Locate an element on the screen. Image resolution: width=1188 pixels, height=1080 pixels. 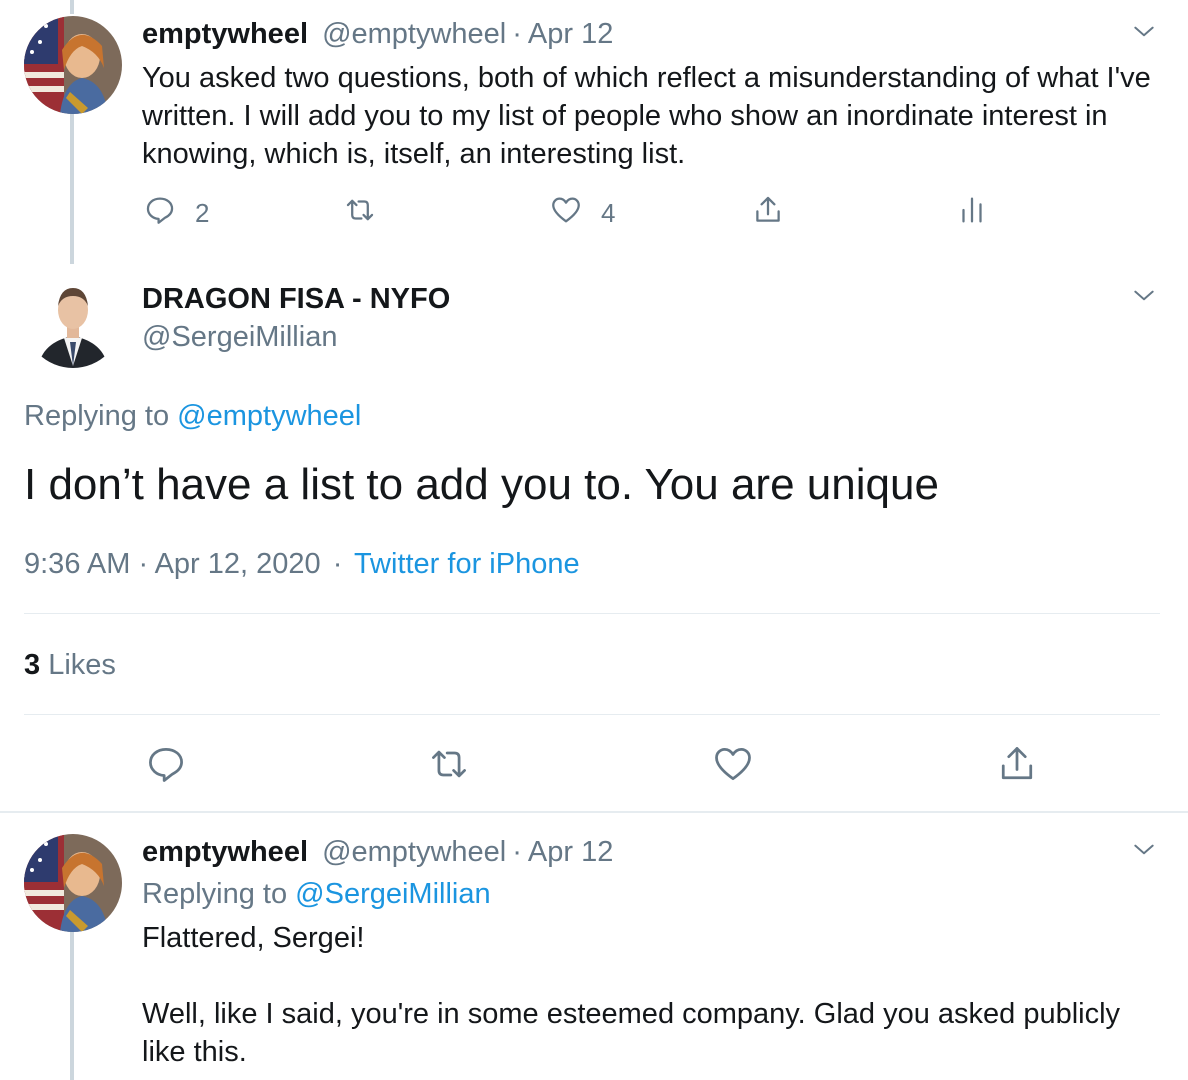
thread-line-top is located at coordinates (72, 7).